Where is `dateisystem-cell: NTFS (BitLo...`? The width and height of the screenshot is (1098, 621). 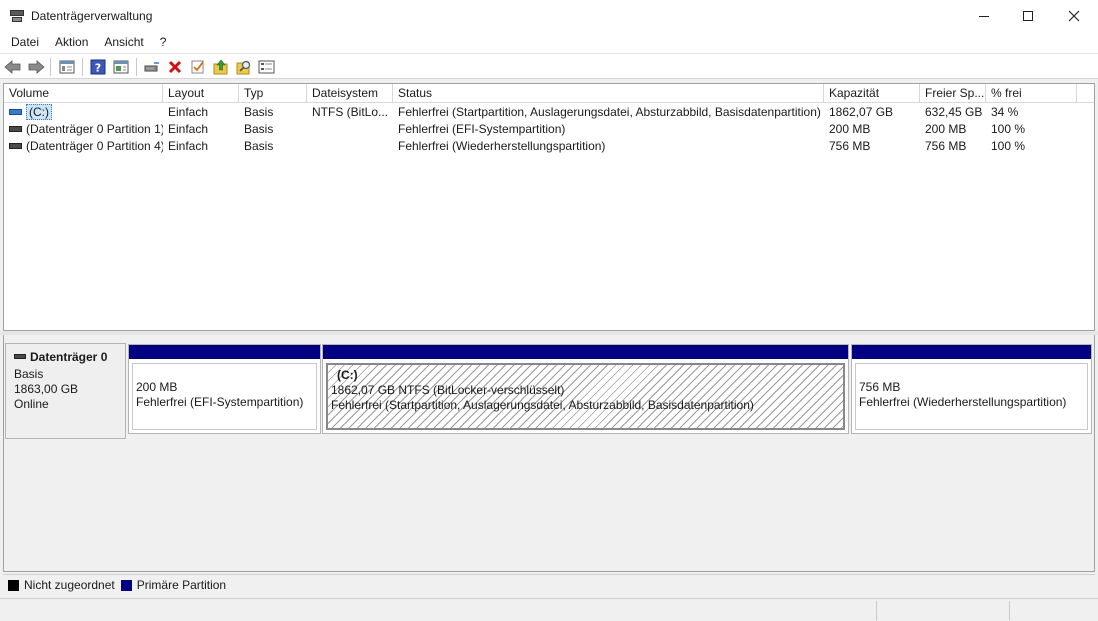
dateisystem-cell: NTFS (BitLo... is located at coordinates (350, 112).